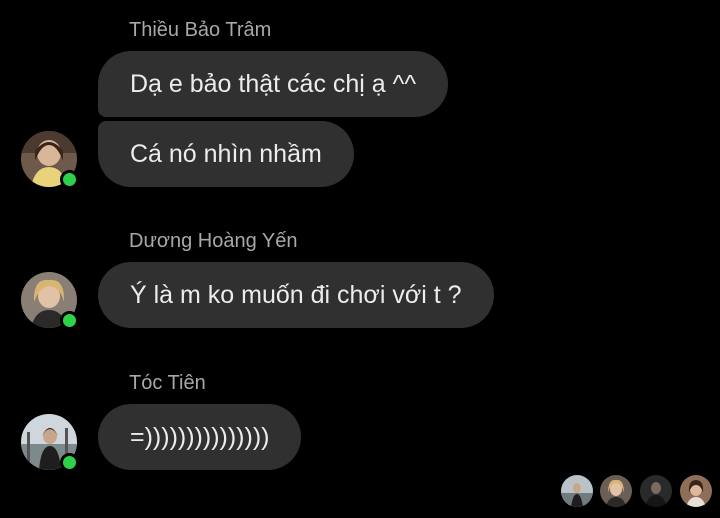 This screenshot has width=720, height=518. What do you see at coordinates (213, 241) in the screenshot?
I see `sender-name: Dương Hoàng Yến` at bounding box center [213, 241].